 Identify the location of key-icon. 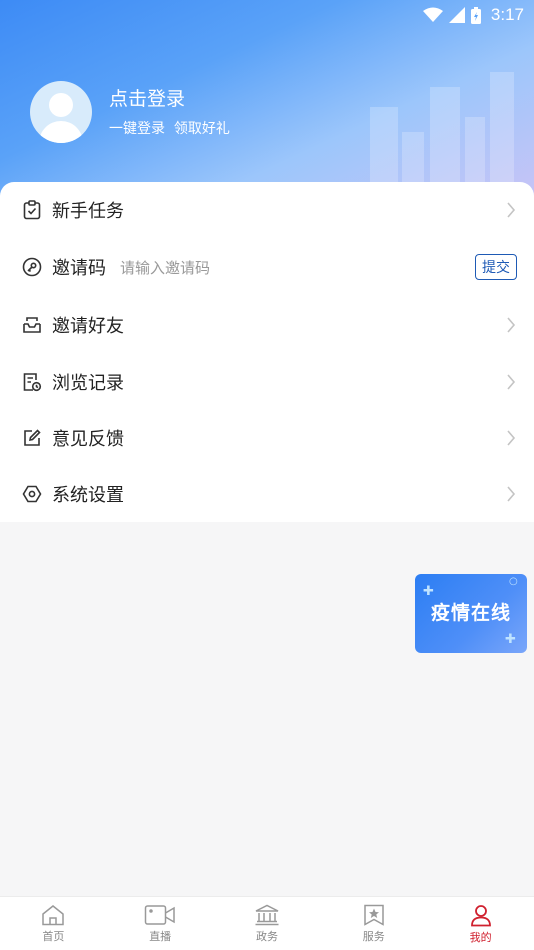
(32, 267).